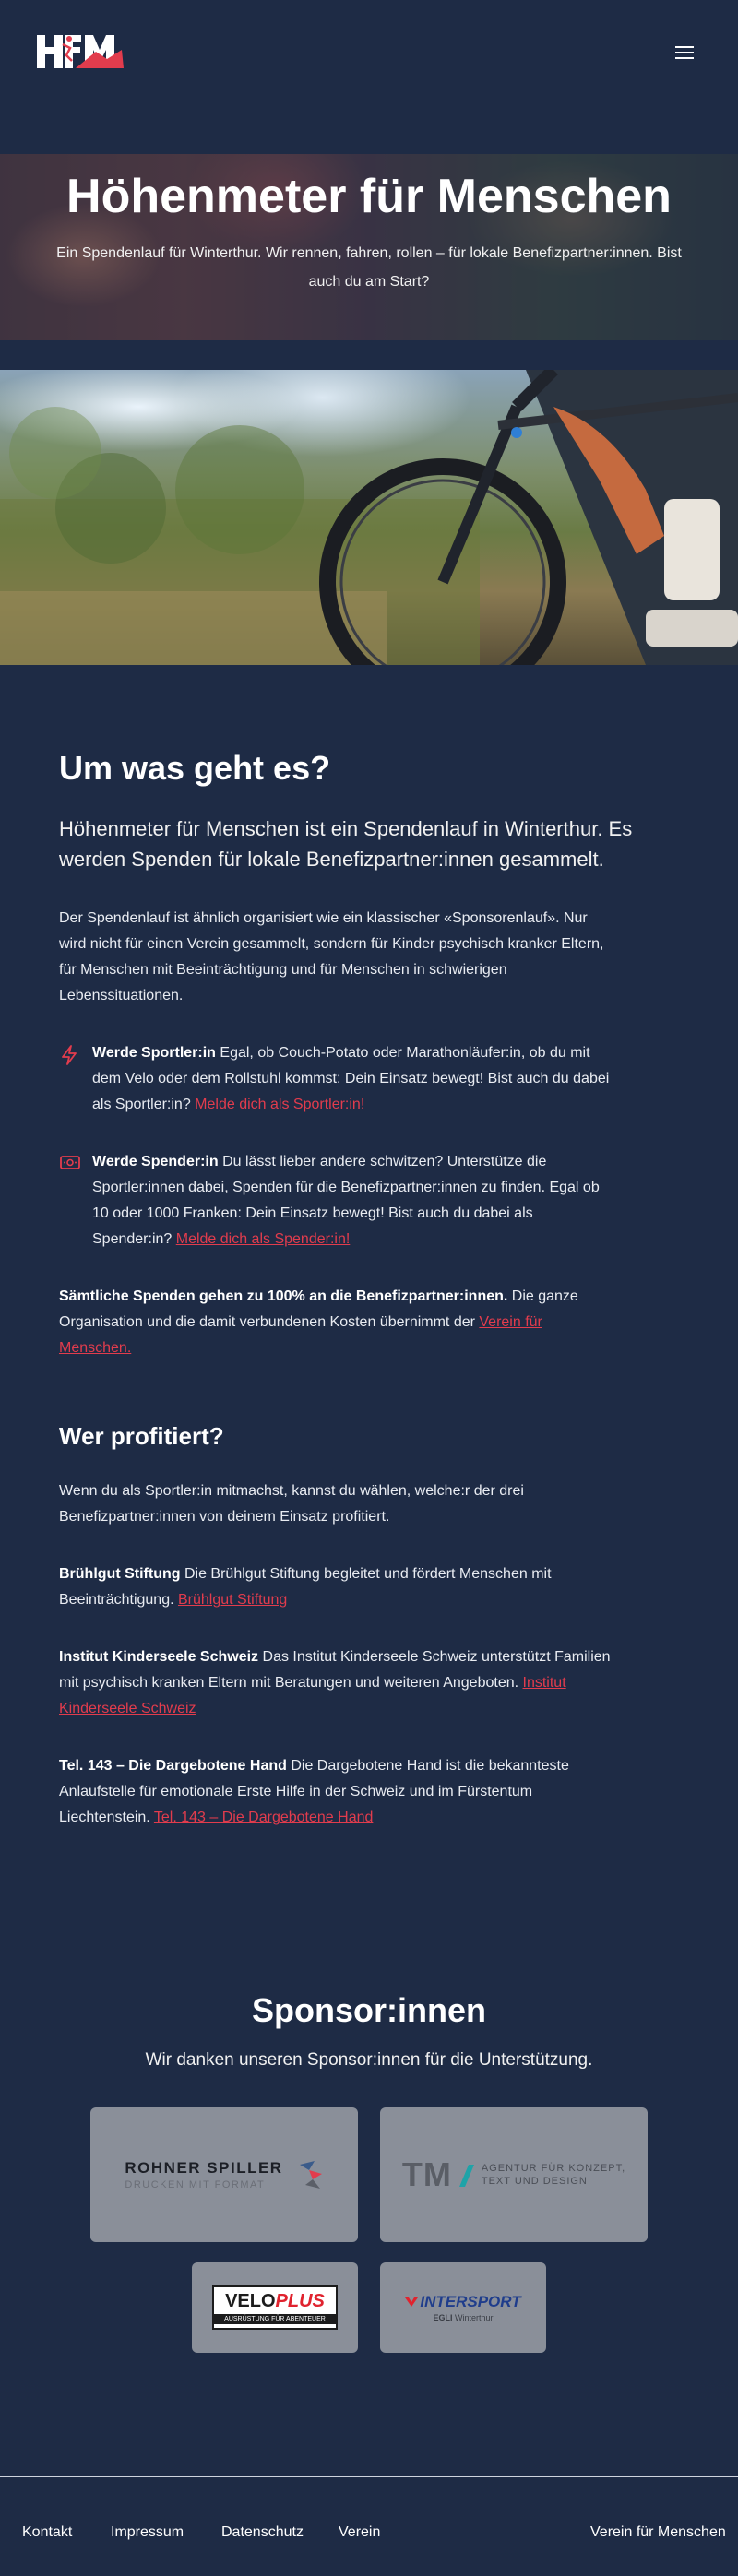 The height and width of the screenshot is (2576, 738). What do you see at coordinates (147, 2532) in the screenshot?
I see `footer-link-impressum: Impressum` at bounding box center [147, 2532].